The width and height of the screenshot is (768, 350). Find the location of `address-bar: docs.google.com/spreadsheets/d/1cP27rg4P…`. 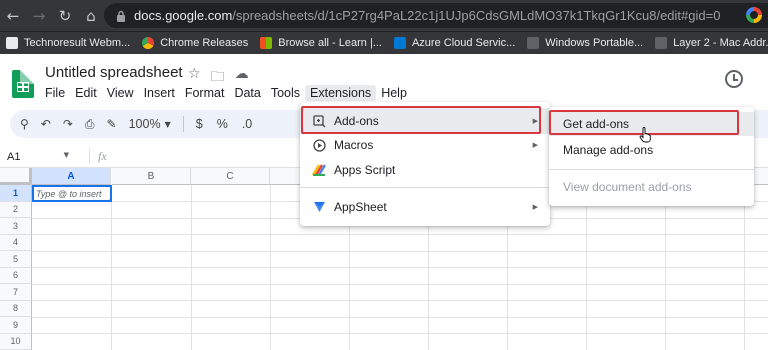

address-bar: docs.google.com/spreadsheets/d/1cP27rg4P… is located at coordinates (436, 15).